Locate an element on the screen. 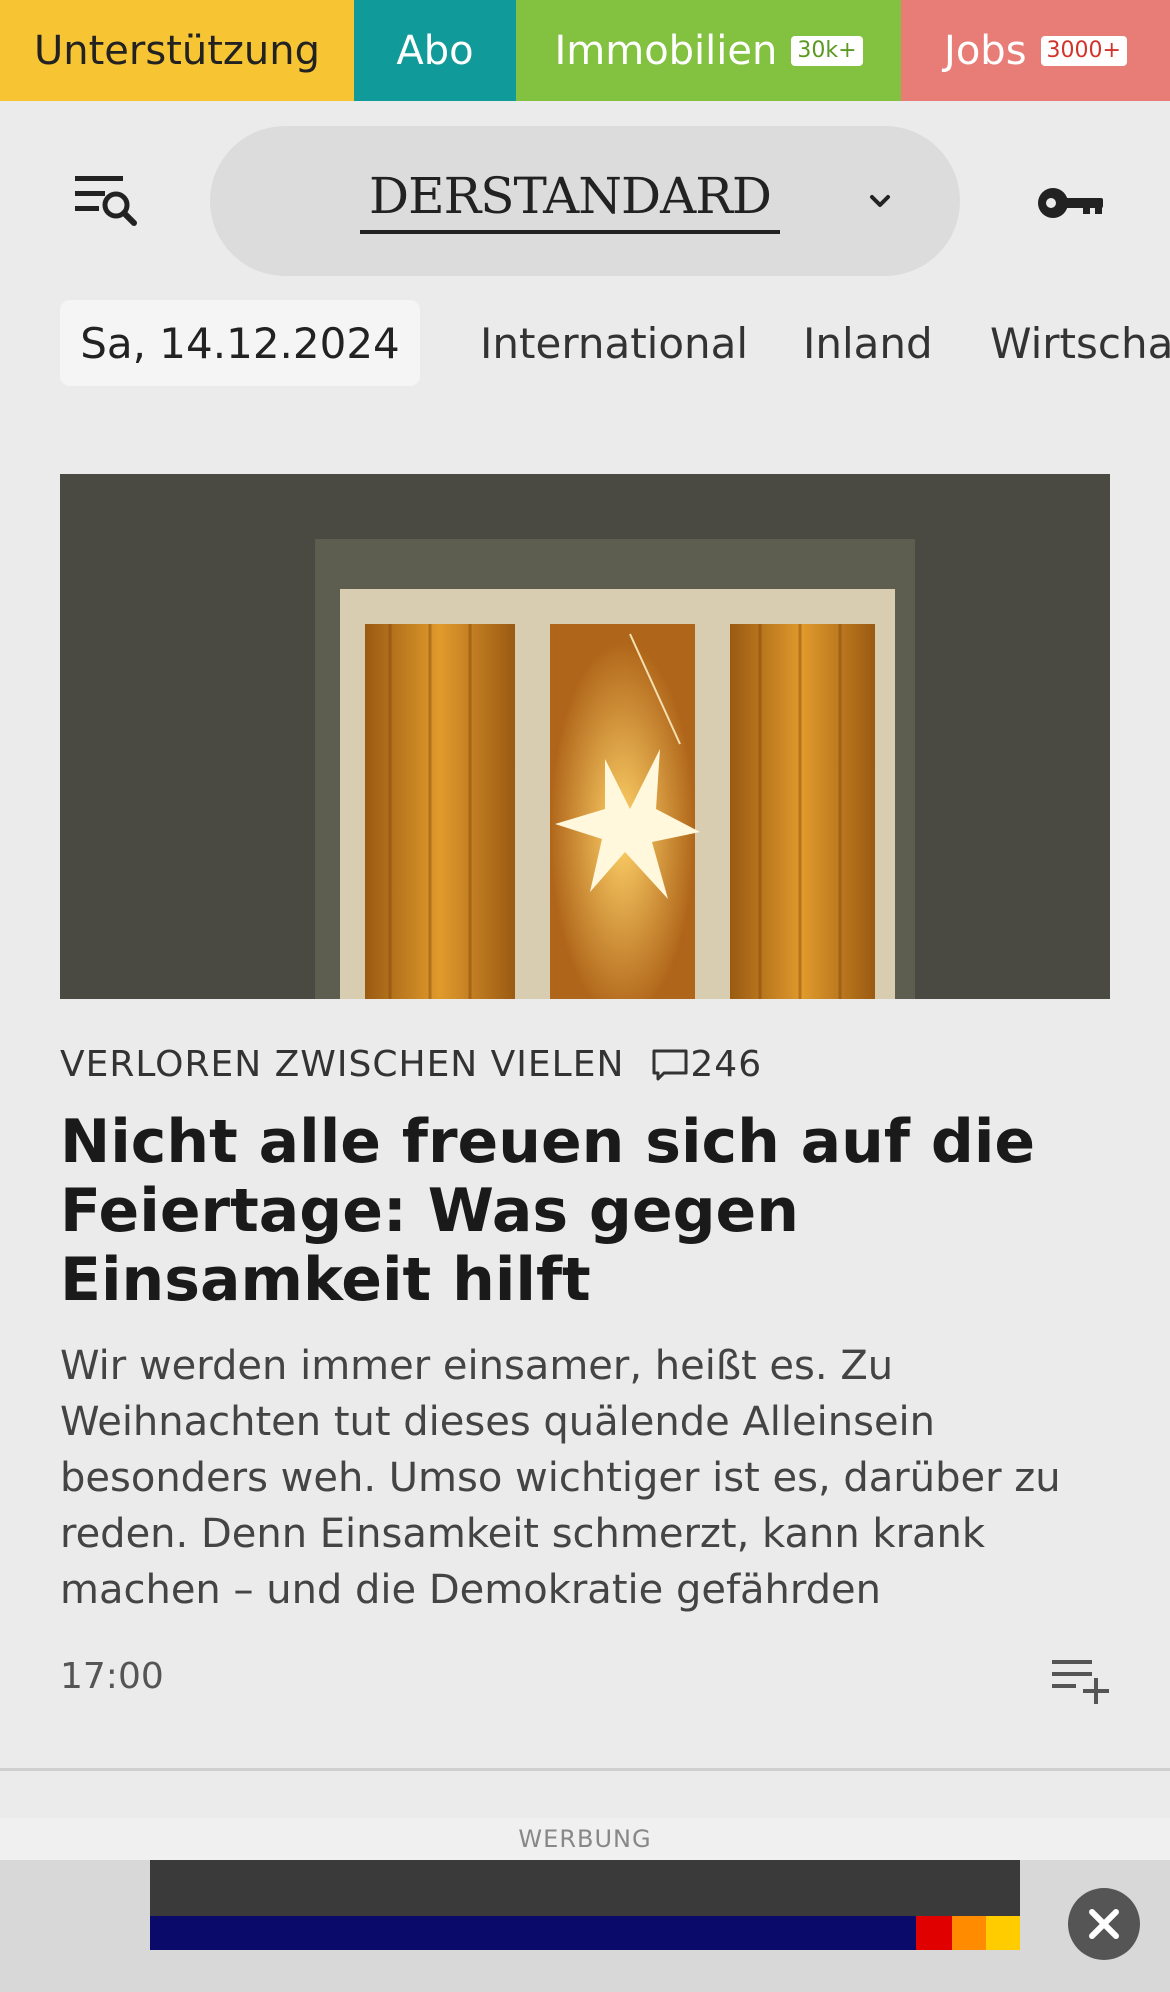  immobilien-link: Immobilien 30k+ is located at coordinates (708, 50).